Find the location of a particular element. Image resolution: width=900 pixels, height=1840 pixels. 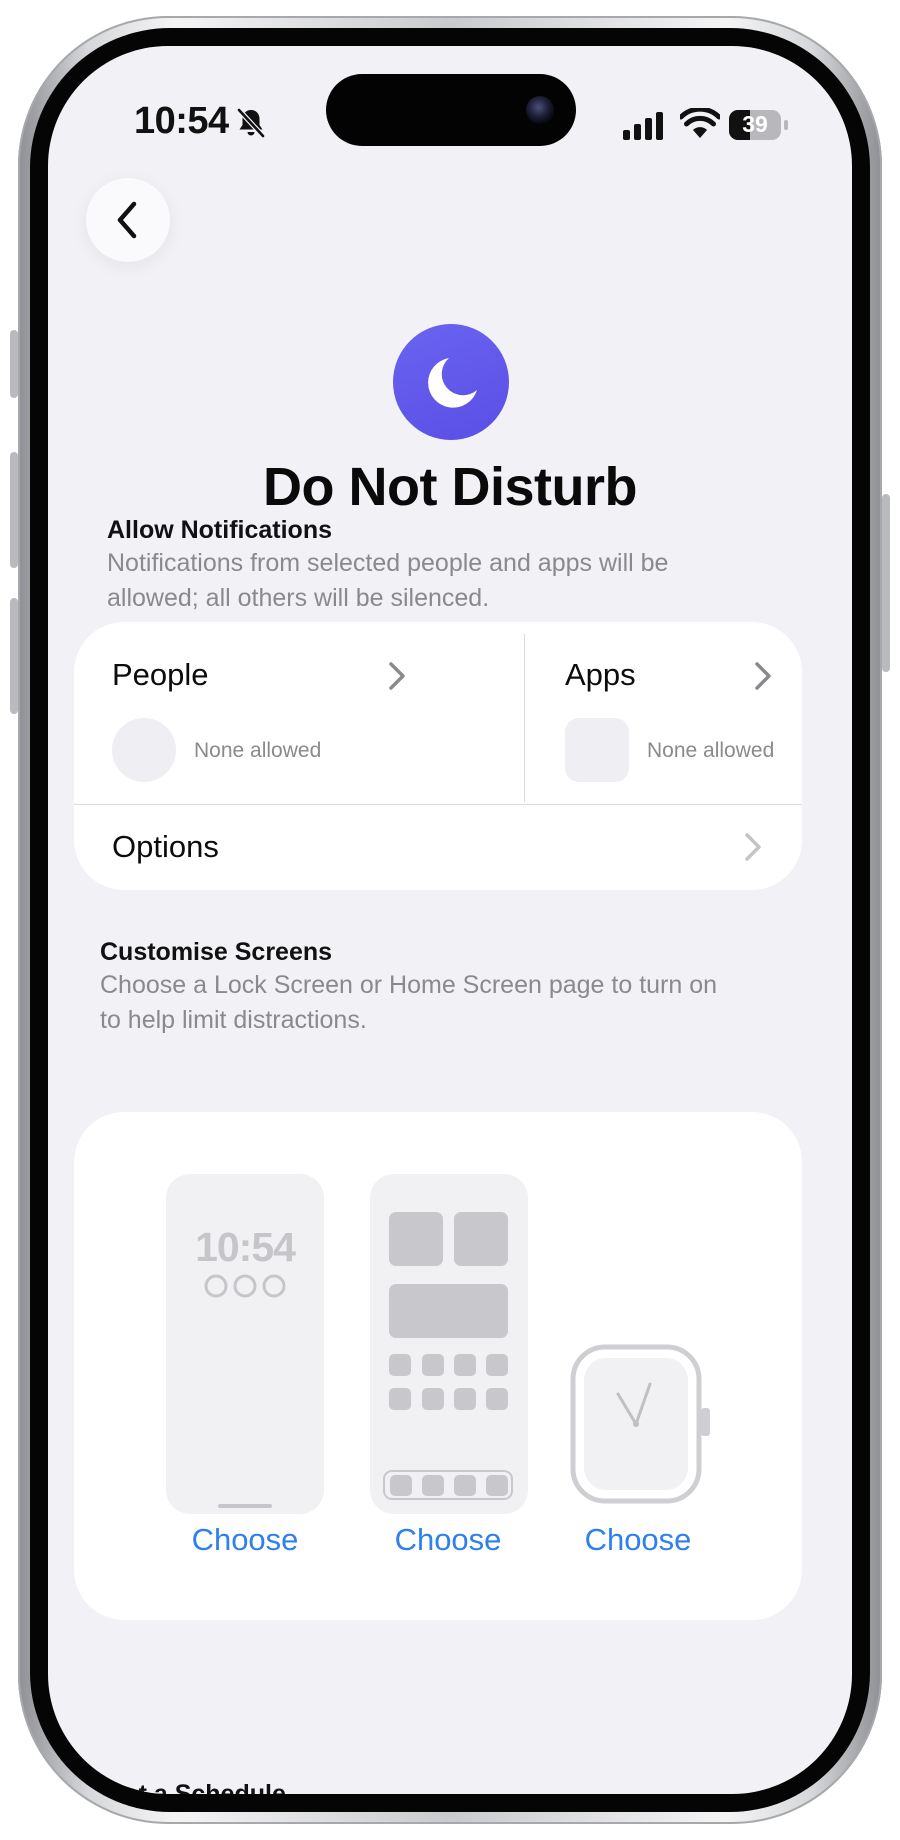

set-schedule-heading: Set a Schedule is located at coordinates (197, 1787).